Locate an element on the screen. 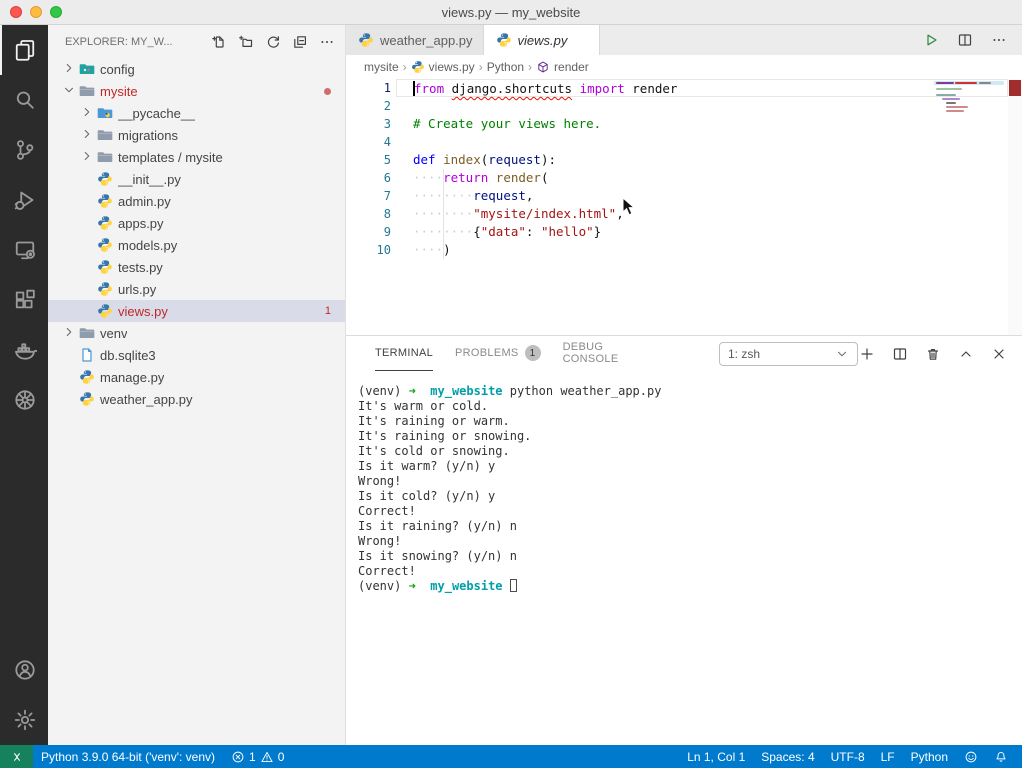 Image resolution: width=1022 pixels, height=768 pixels. status-ln-1-col-1: Ln 1, Col 1 is located at coordinates (716, 757).